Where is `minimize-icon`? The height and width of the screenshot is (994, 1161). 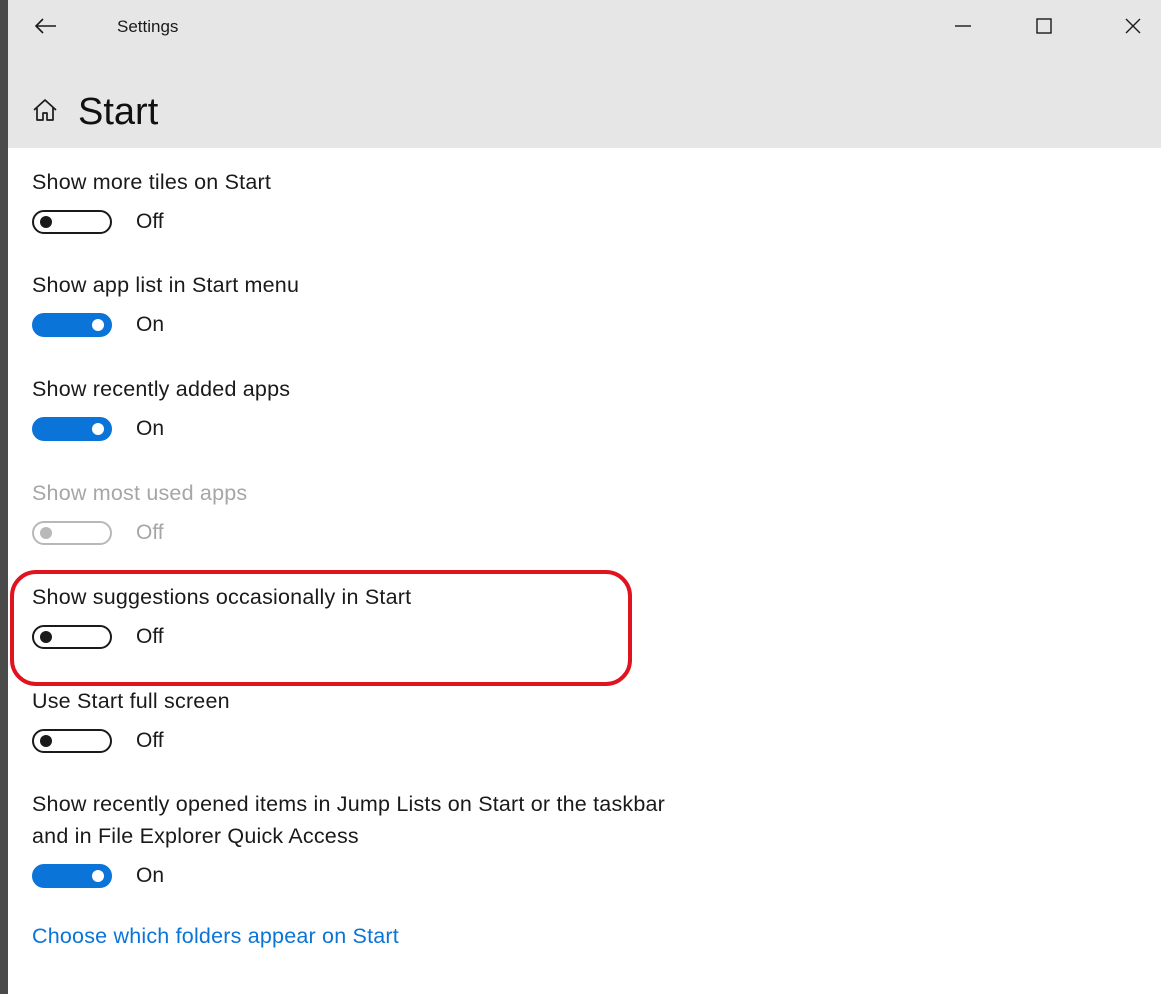 minimize-icon is located at coordinates (963, 28).